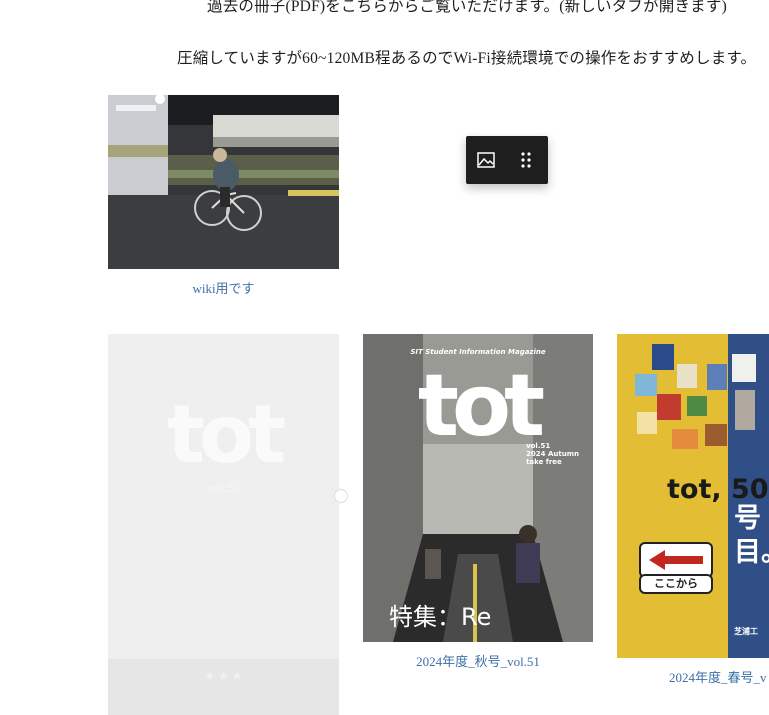 This screenshot has height=715, width=769. Describe the element at coordinates (676, 584) in the screenshot. I see `cover-koko: ここから` at that location.